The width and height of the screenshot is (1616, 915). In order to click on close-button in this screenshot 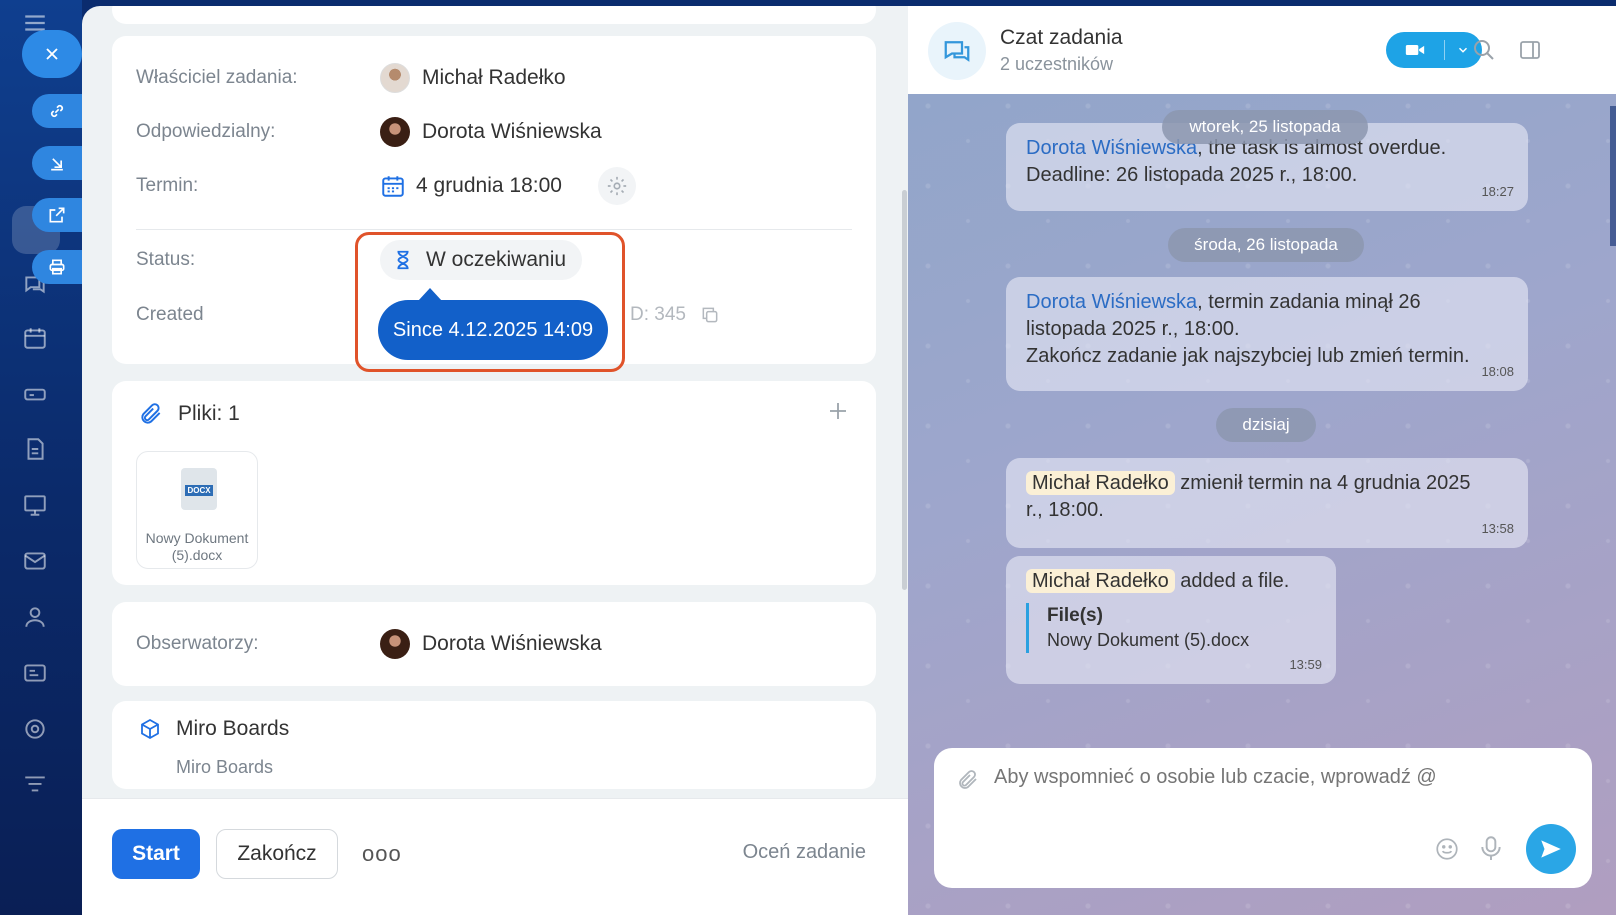, I will do `click(52, 54)`.